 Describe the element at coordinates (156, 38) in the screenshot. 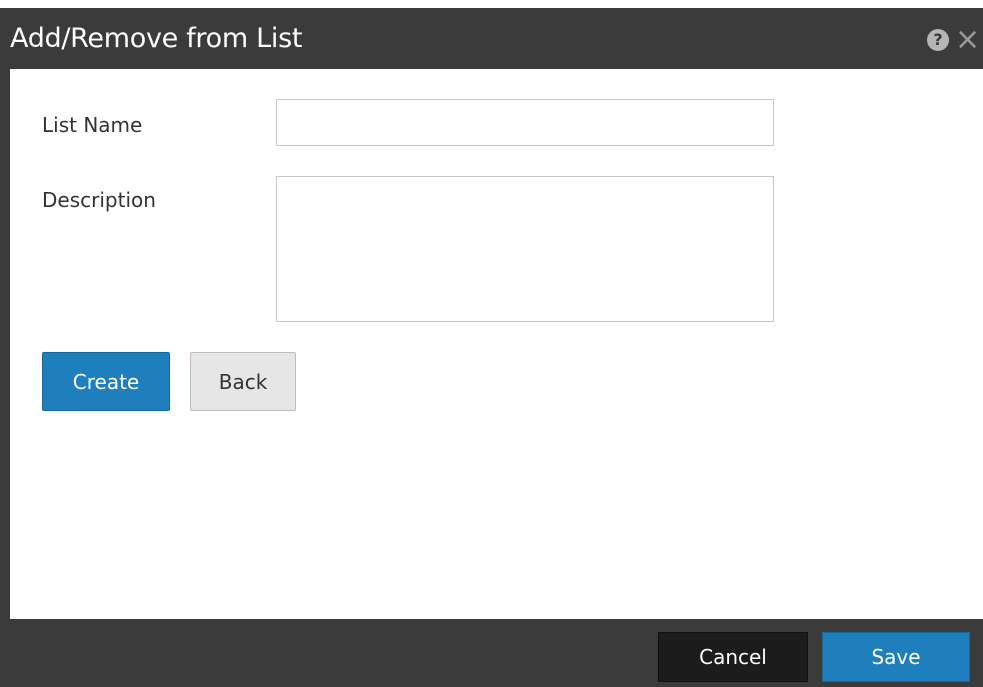

I see `dialog-title: Add/Remove from List` at that location.